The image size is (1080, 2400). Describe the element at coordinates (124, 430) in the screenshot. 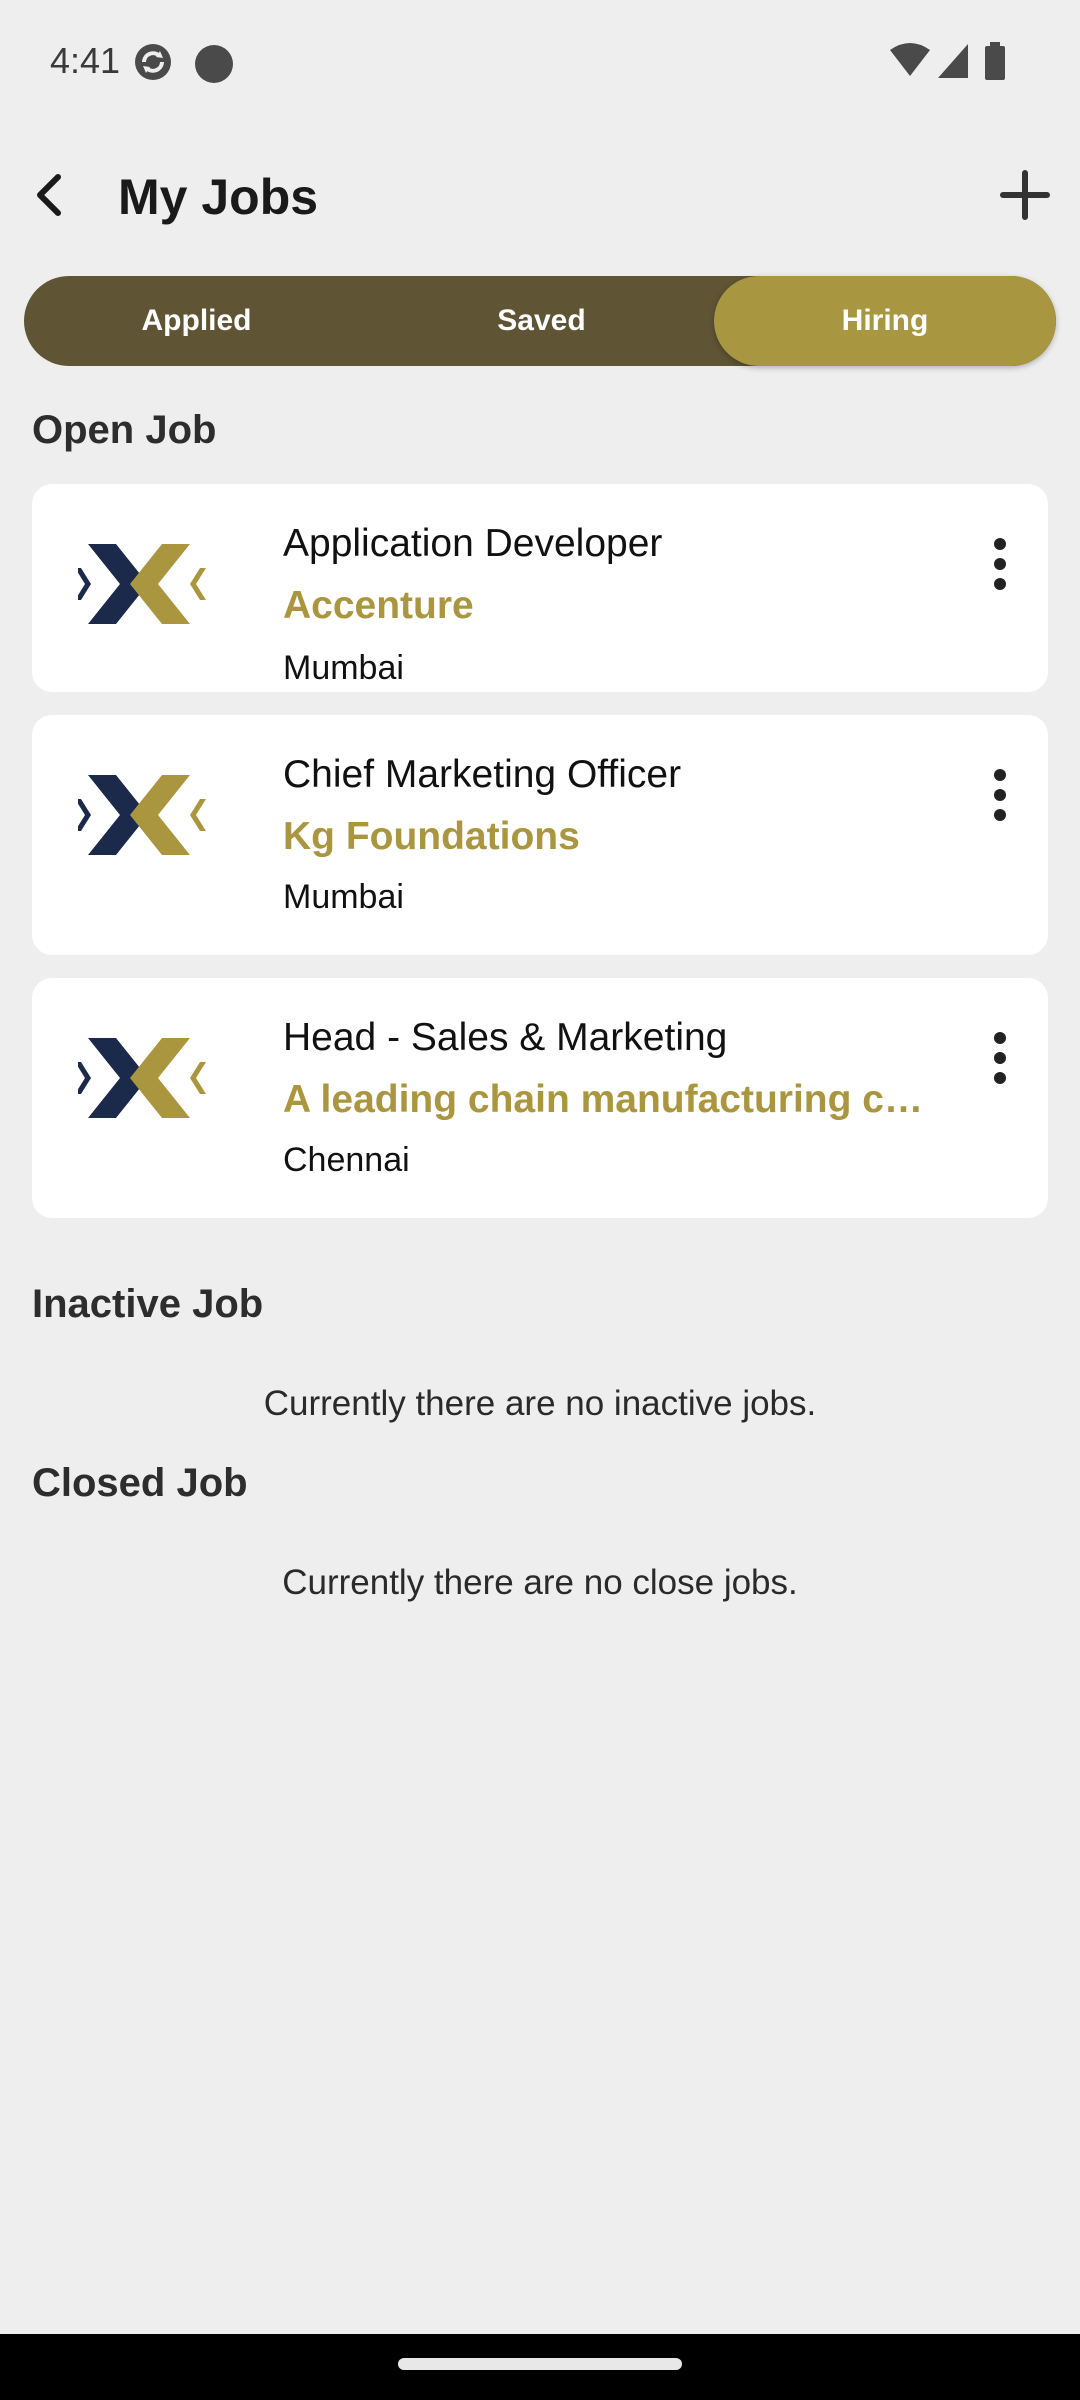

I see `open-job-heading: Open Job` at that location.